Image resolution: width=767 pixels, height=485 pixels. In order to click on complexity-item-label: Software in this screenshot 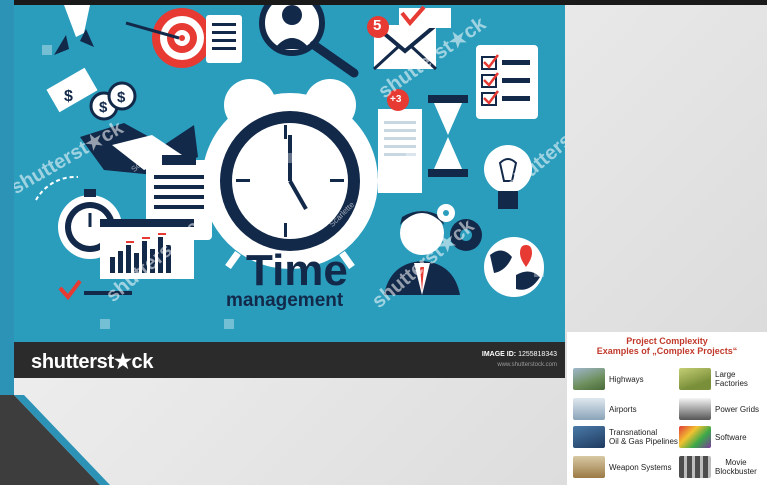, I will do `click(731, 437)`.